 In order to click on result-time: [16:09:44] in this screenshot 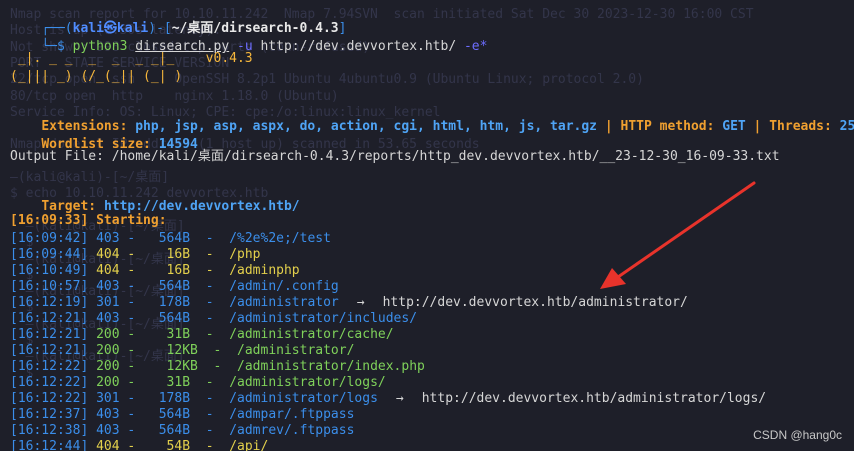, I will do `click(49, 254)`.